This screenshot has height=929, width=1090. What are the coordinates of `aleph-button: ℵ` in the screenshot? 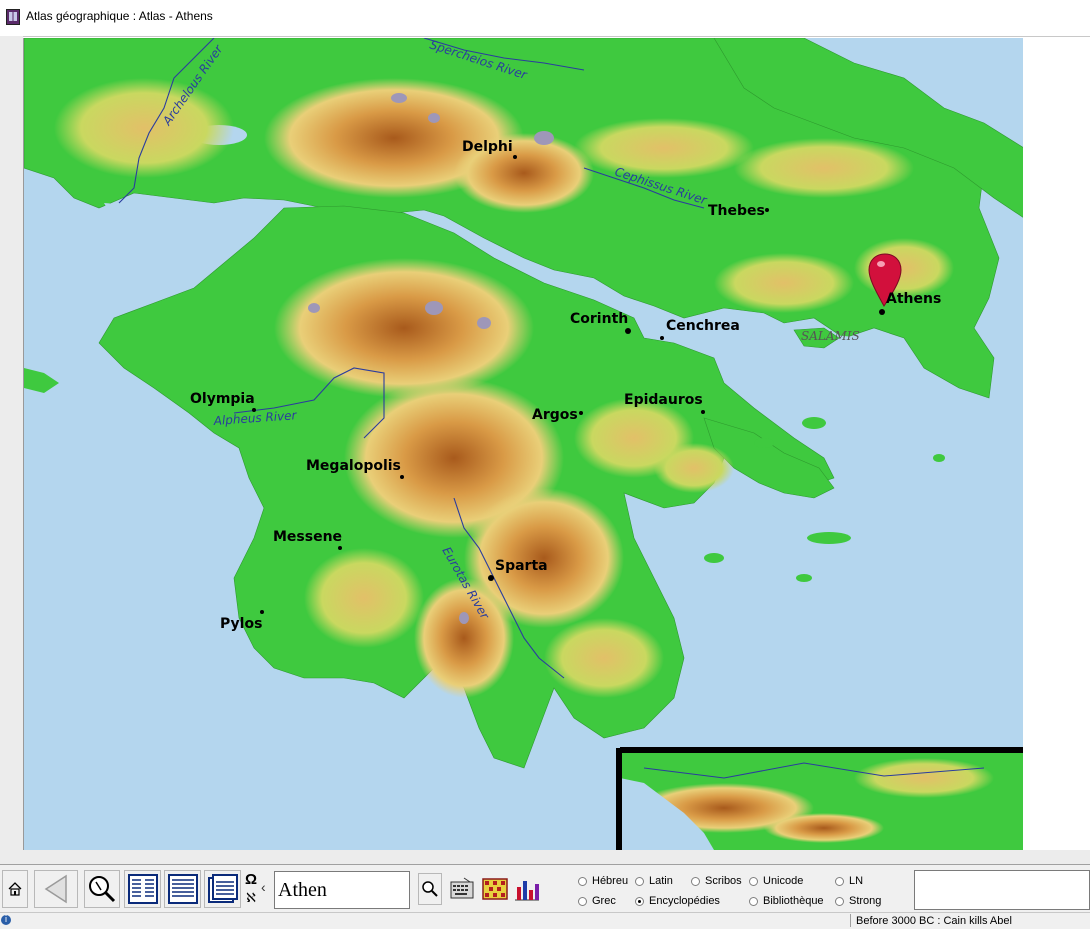 It's located at (251, 898).